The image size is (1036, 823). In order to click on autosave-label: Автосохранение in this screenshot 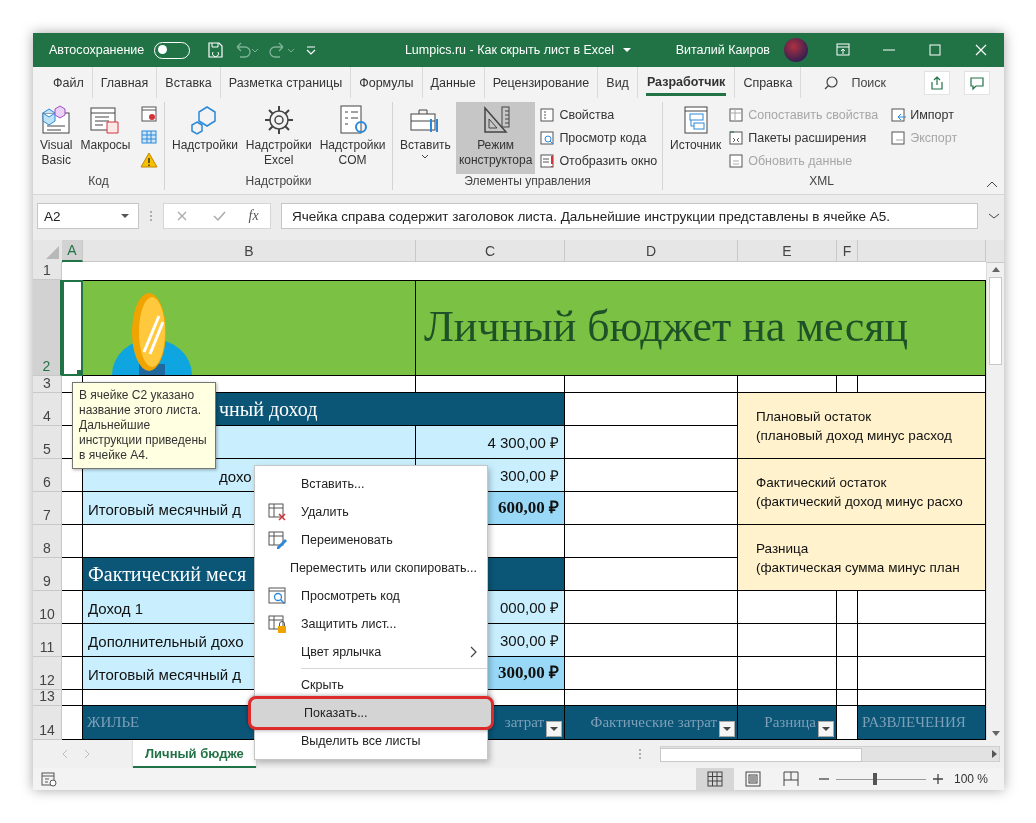, I will do `click(97, 50)`.